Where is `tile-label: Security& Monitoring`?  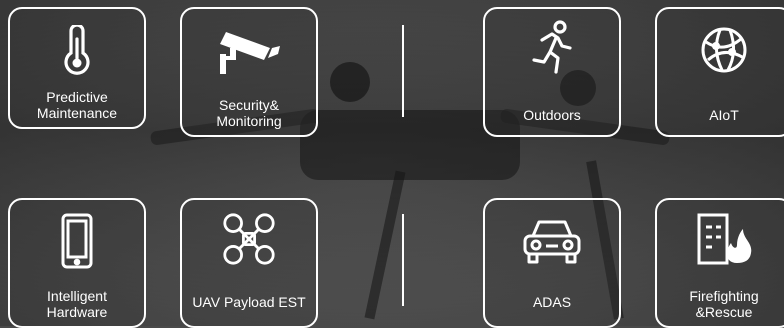
tile-label: Security& Monitoring is located at coordinates (249, 113).